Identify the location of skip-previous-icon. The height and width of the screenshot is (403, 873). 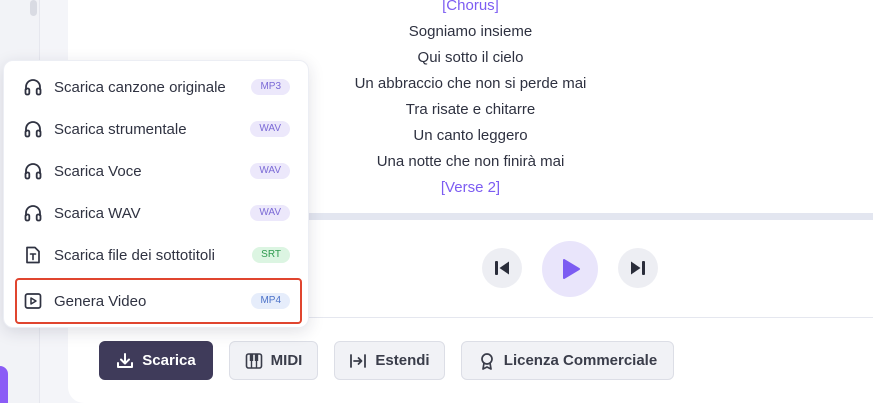
(502, 268).